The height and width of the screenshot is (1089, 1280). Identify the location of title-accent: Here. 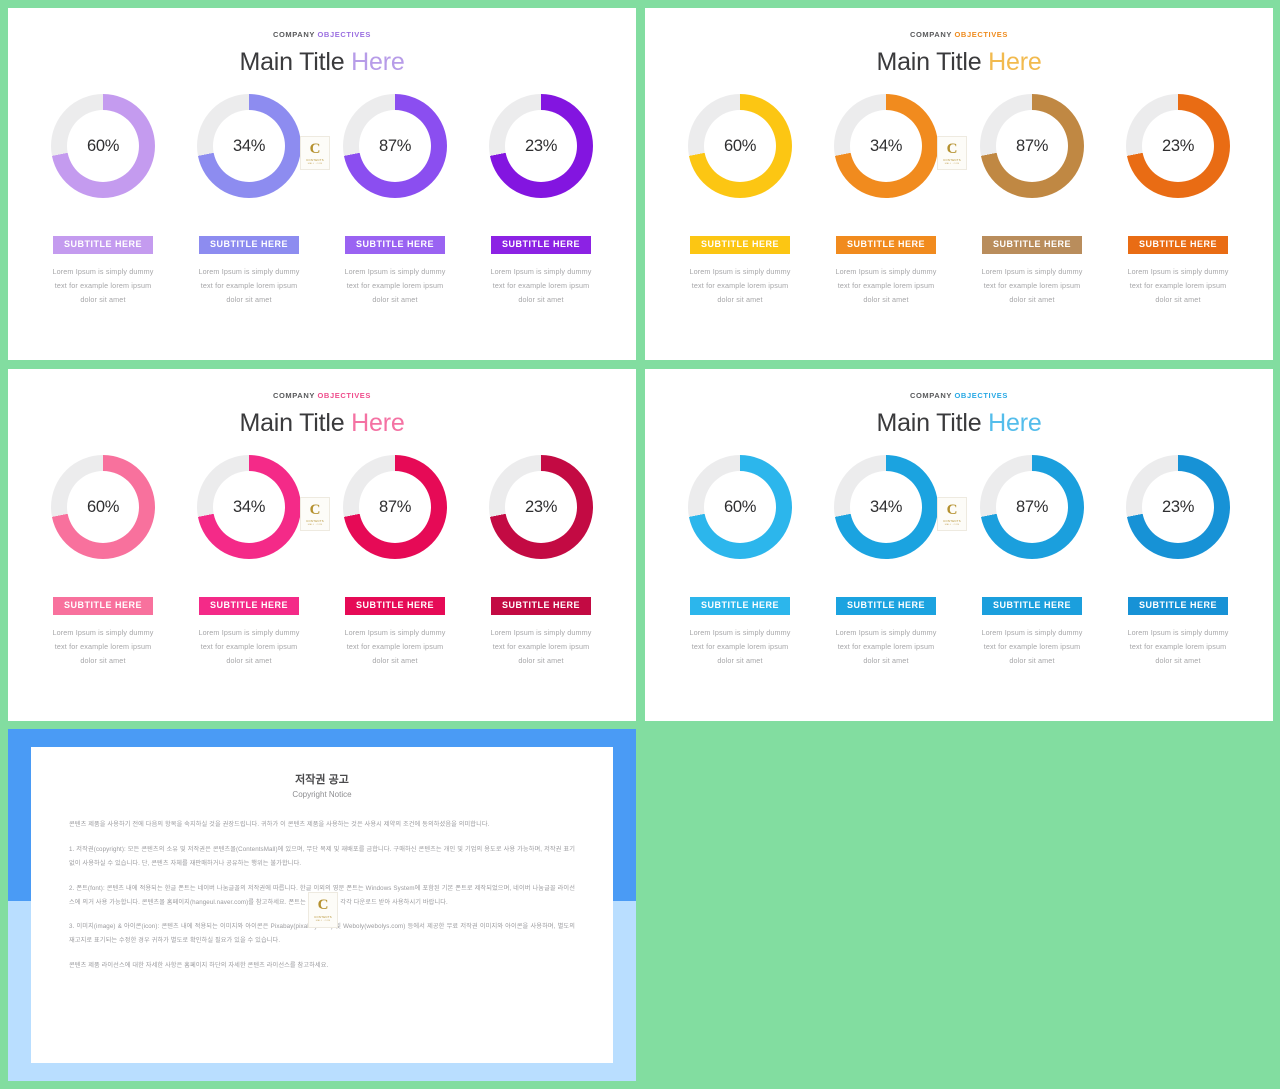
(1015, 422).